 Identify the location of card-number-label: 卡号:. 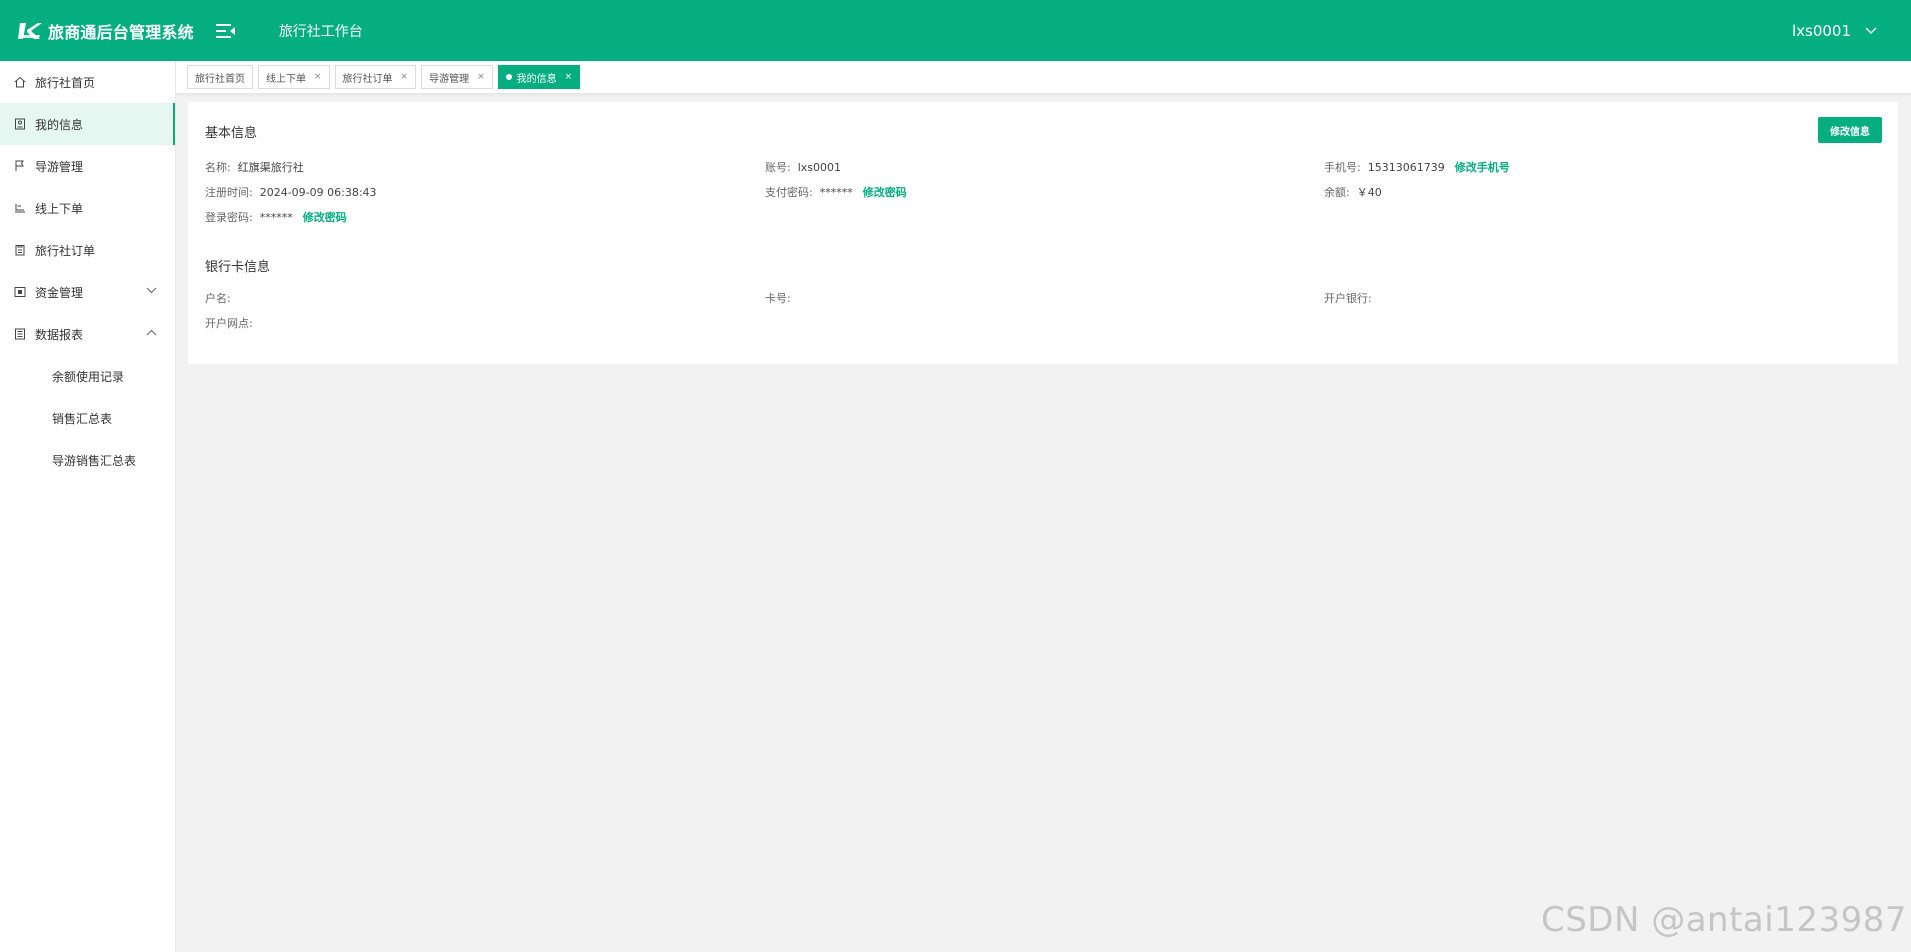
(778, 298).